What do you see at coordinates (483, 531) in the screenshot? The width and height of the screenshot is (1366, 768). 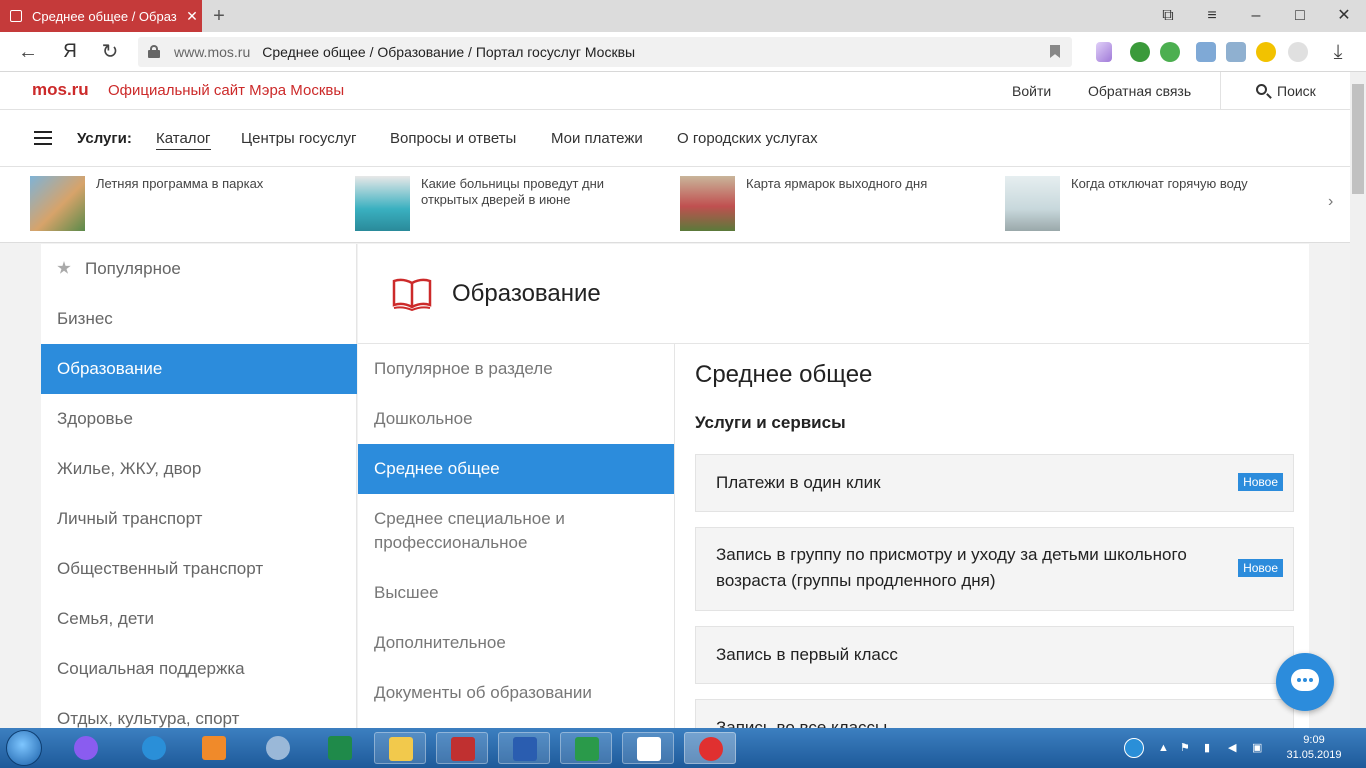 I see `subnav-item-vocational: Среднее специальное и профессиональное` at bounding box center [483, 531].